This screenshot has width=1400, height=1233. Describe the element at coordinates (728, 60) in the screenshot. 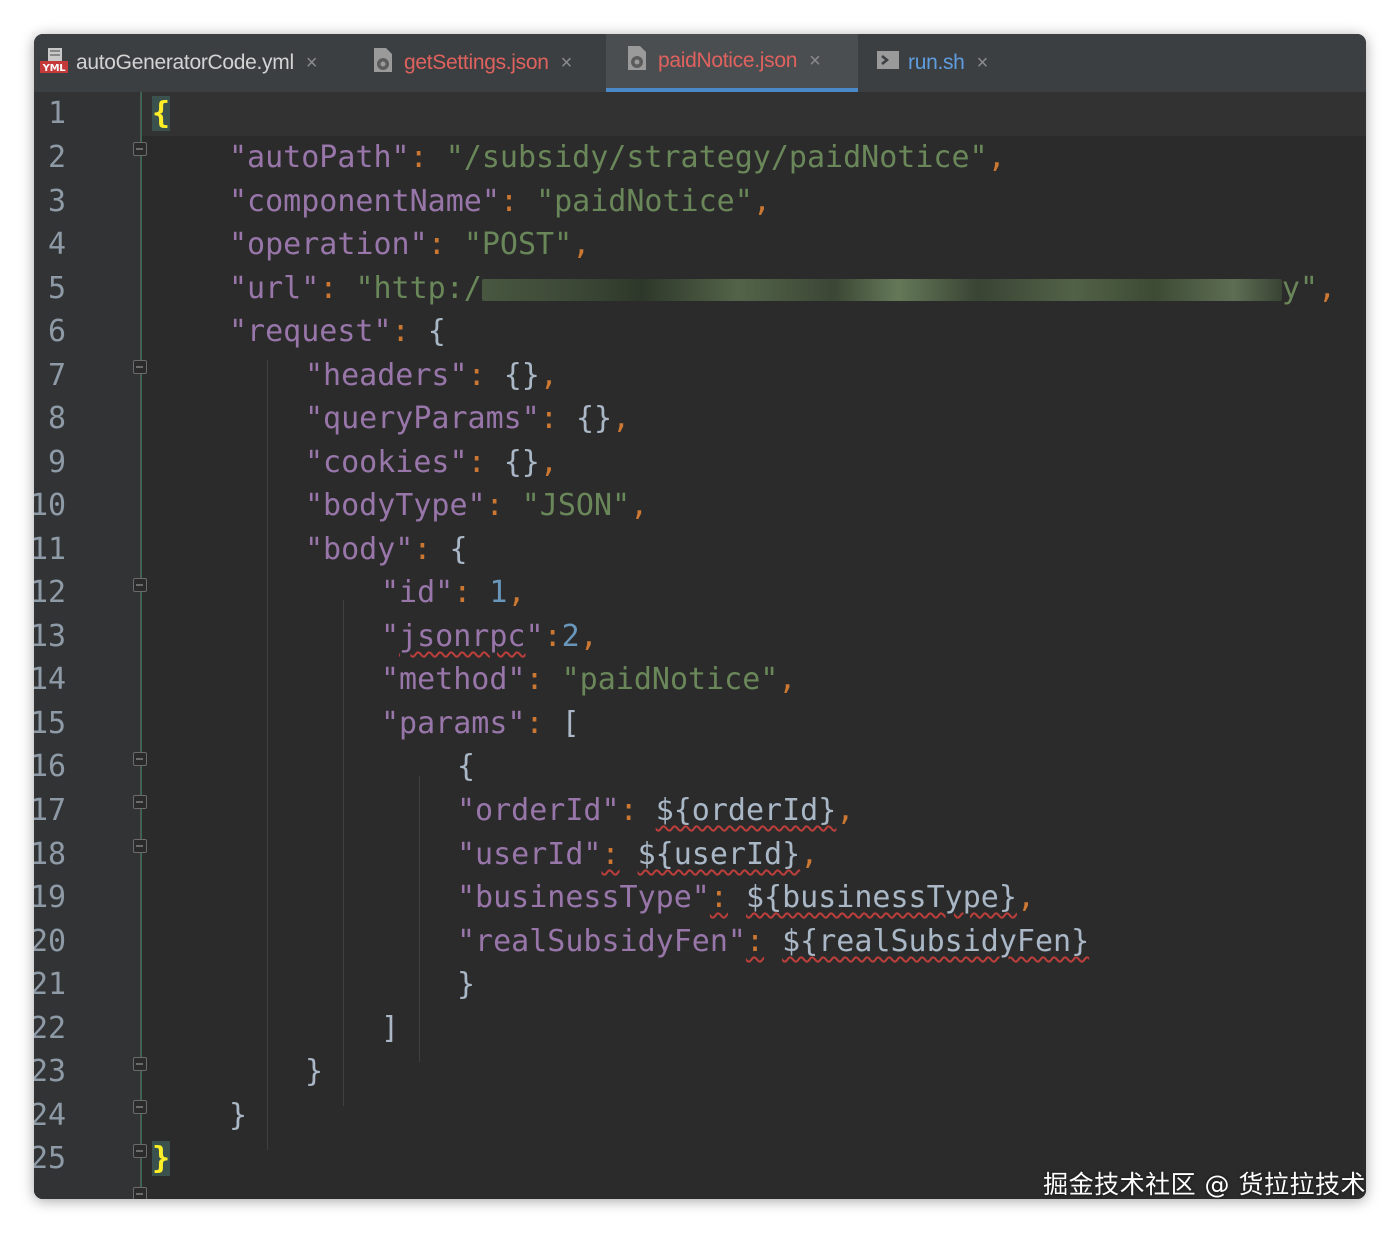

I see `tab-label: paidNotice.json` at that location.